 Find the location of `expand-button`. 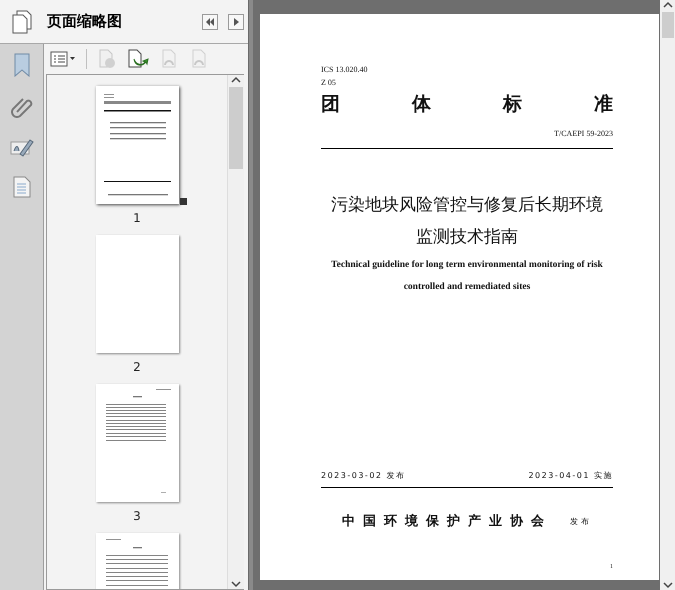

expand-button is located at coordinates (236, 22).